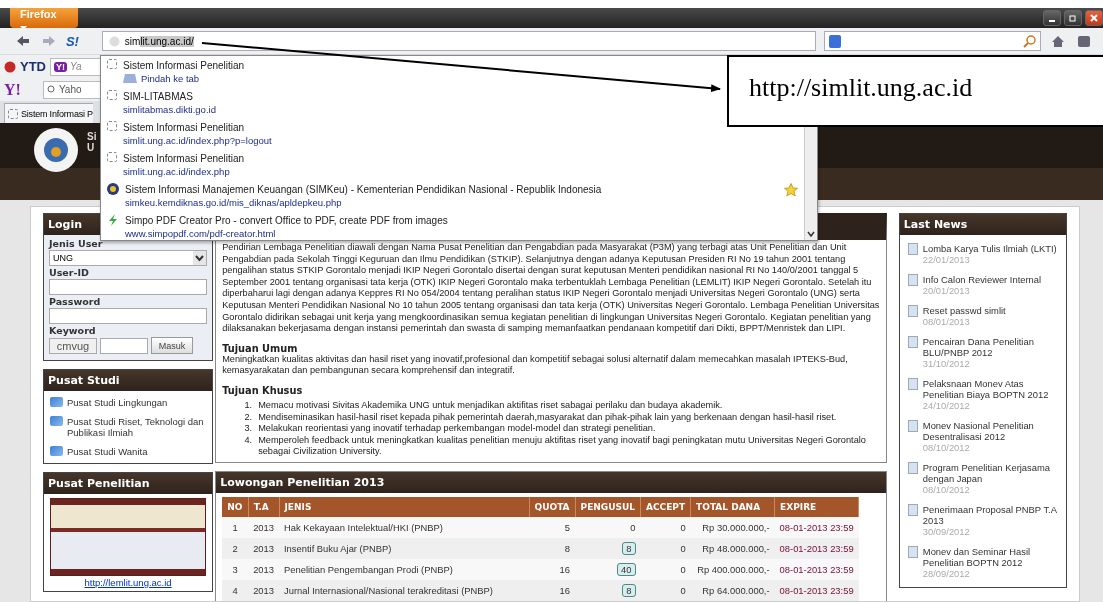  I want to click on goal-item: Memacu motivasi Sivitas Akademika UNG untuk menjadikan aktifitas riset sabagai perilaku dan budaya akademik., so click(490, 405).